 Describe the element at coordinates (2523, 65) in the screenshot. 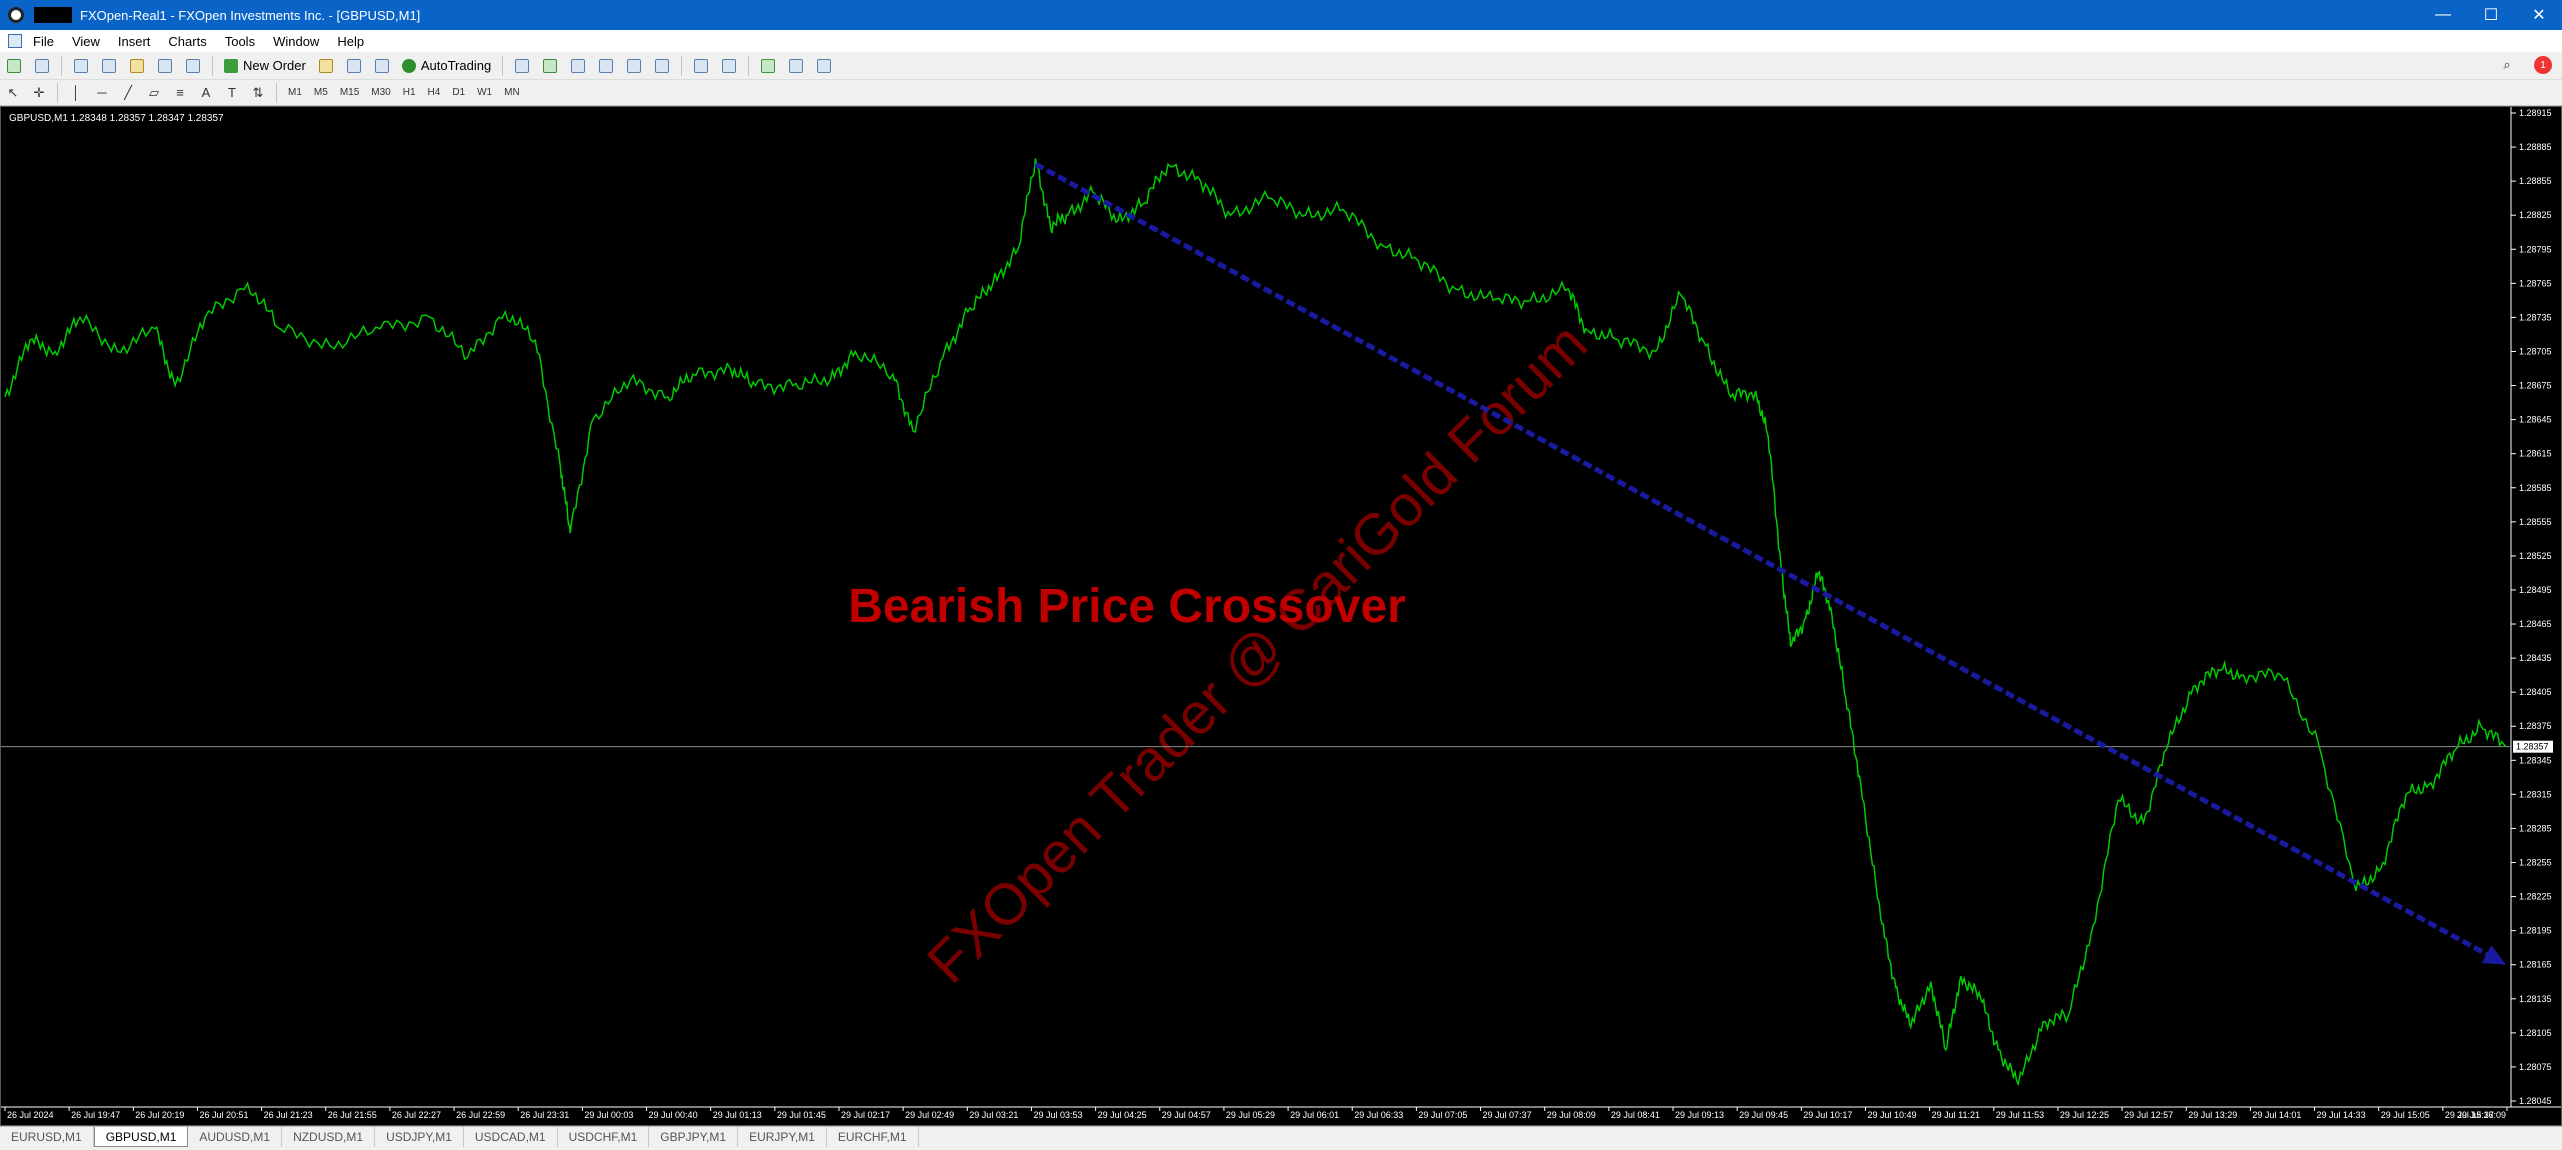

I see `toolbar-right-area: ⌕ 1` at that location.